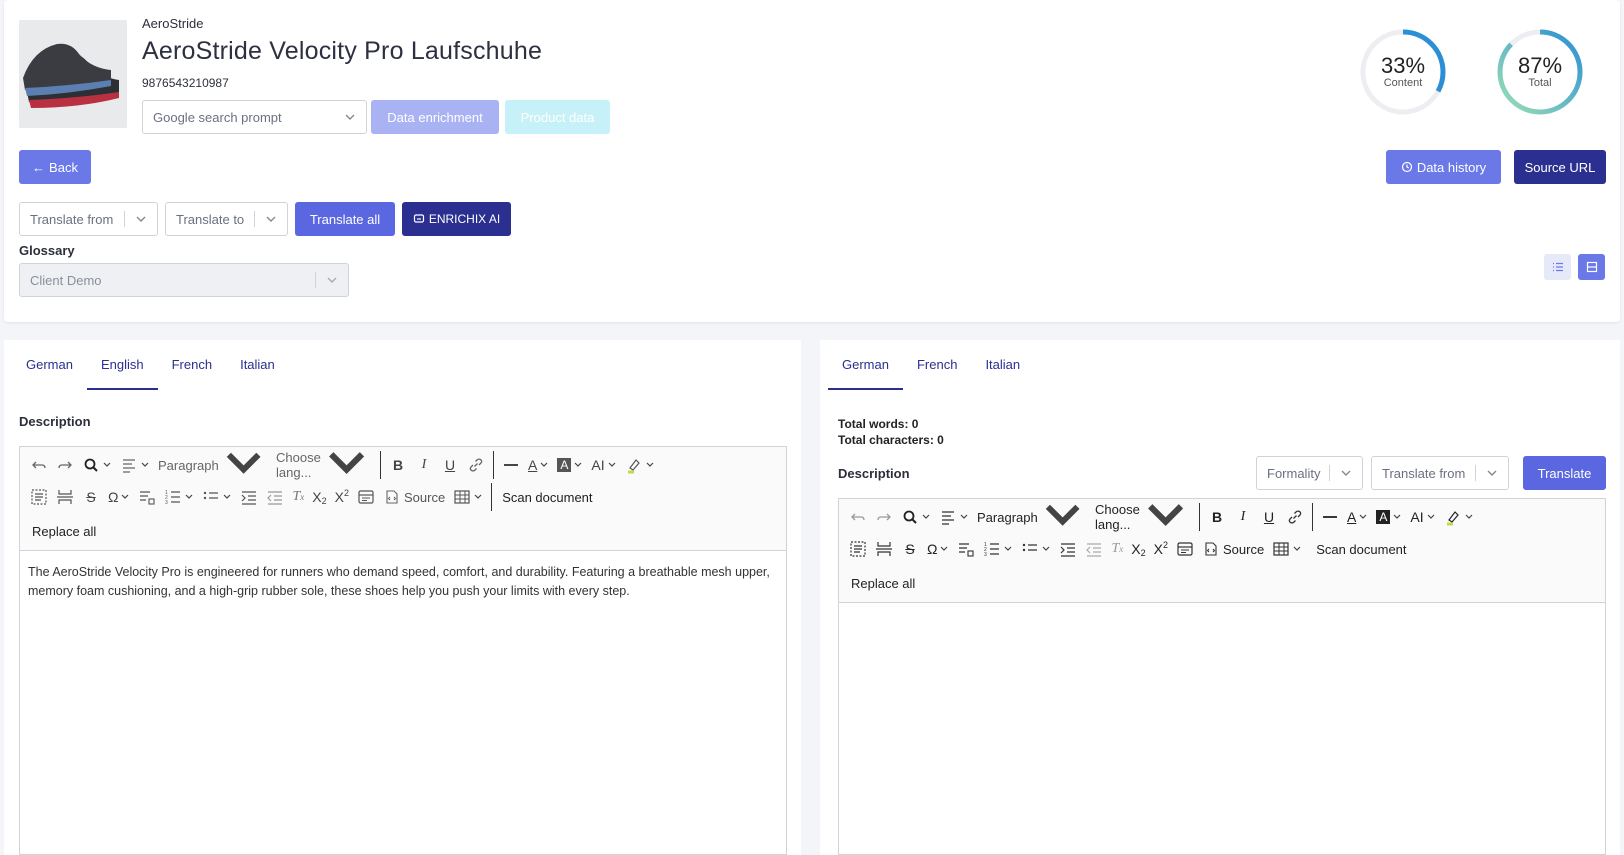 This screenshot has width=1624, height=855. Describe the element at coordinates (1560, 167) in the screenshot. I see `source-url-button: Source URL` at that location.